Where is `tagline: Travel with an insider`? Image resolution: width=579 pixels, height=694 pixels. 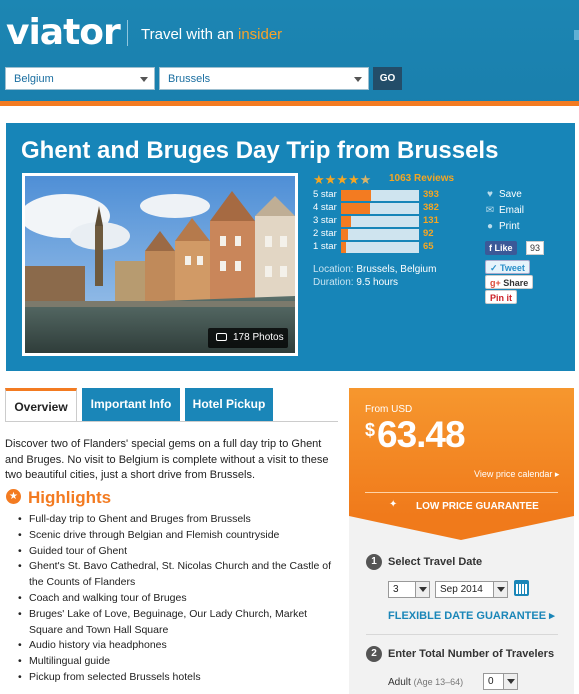
tagline: Travel with an insider is located at coordinates (211, 34).